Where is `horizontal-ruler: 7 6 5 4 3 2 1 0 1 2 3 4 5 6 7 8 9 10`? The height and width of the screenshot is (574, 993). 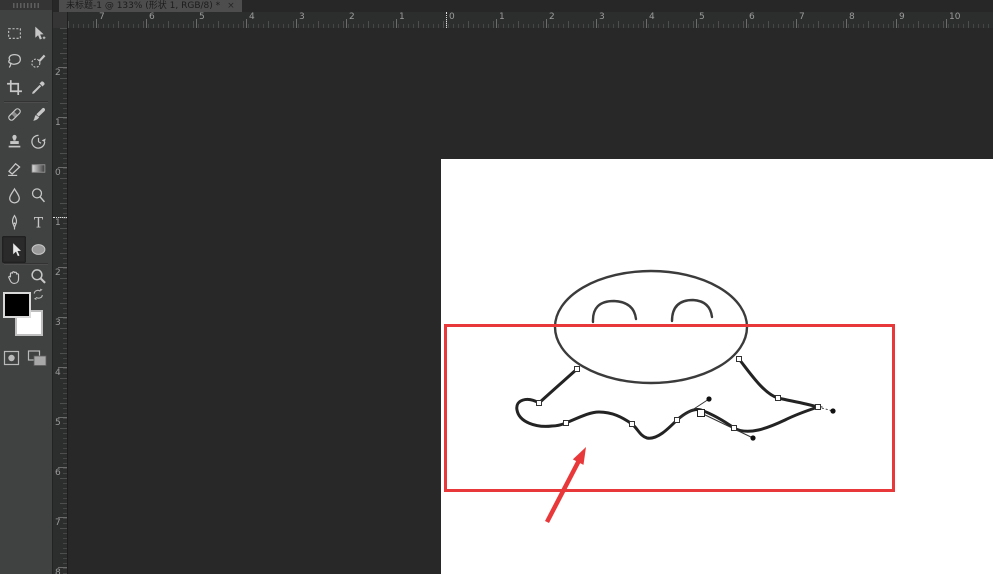
horizontal-ruler: 7 6 5 4 3 2 1 0 1 2 3 4 5 6 7 8 9 10 is located at coordinates (530, 20).